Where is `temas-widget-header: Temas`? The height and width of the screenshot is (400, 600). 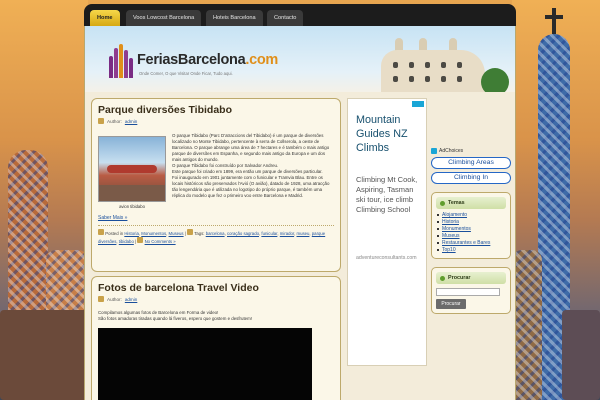 temas-widget-header: Temas is located at coordinates (471, 203).